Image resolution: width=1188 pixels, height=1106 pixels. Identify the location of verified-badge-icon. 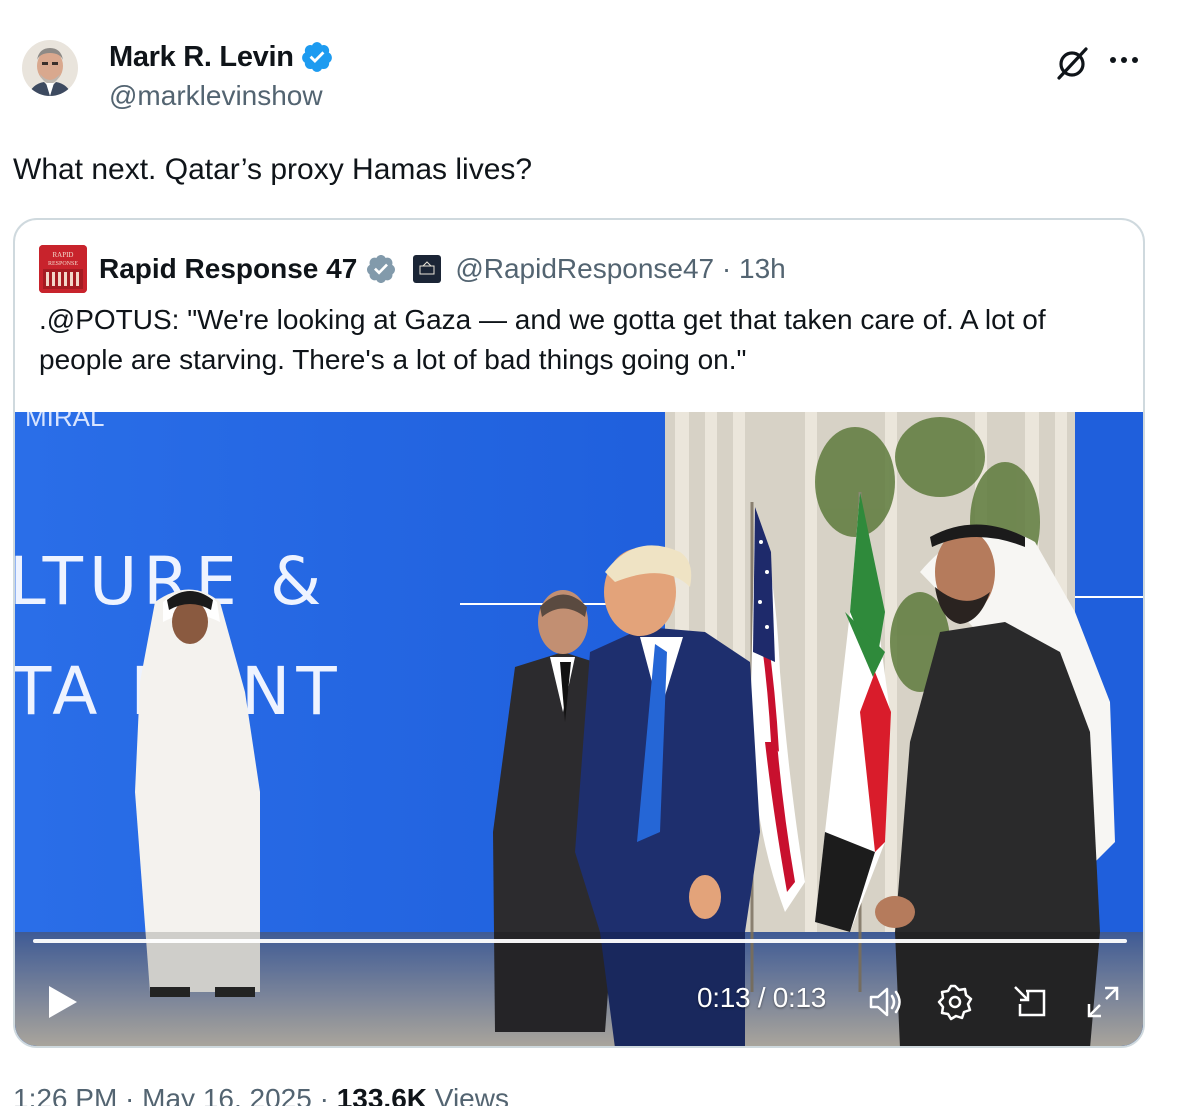
(316, 57).